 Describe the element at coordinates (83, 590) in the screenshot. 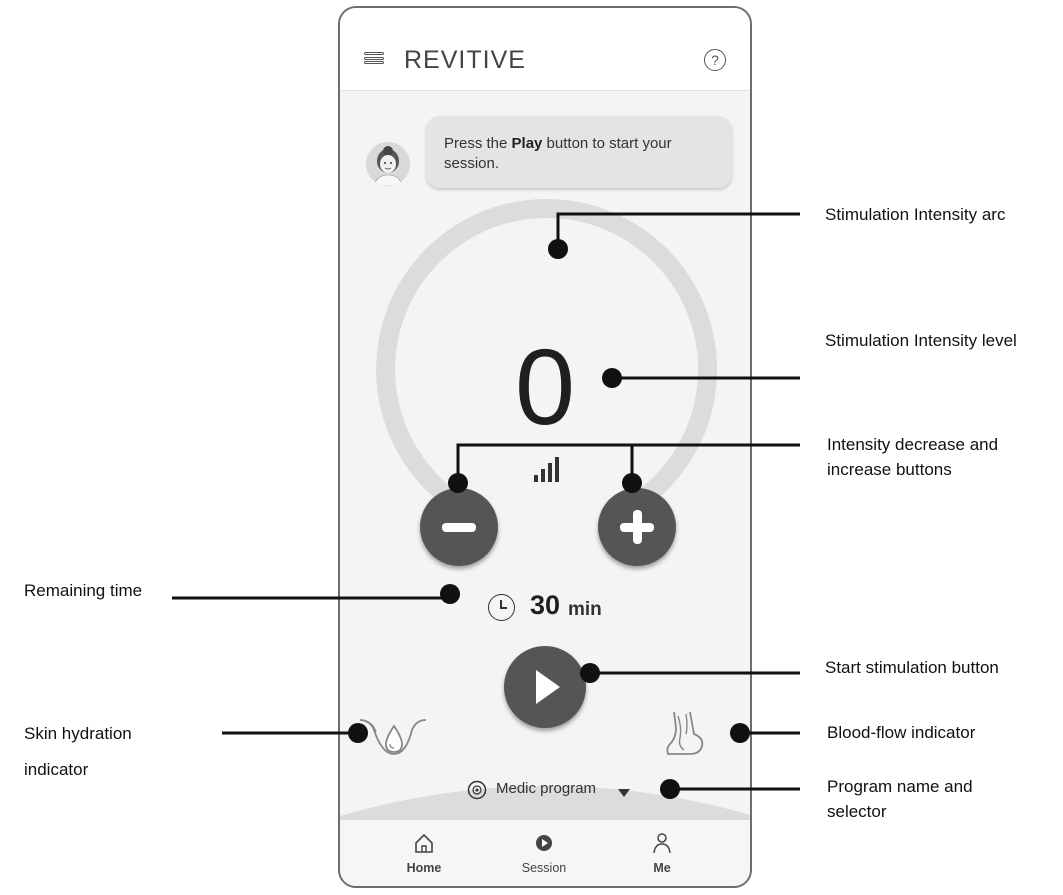

I see `callout-remaining: Remaining time` at that location.